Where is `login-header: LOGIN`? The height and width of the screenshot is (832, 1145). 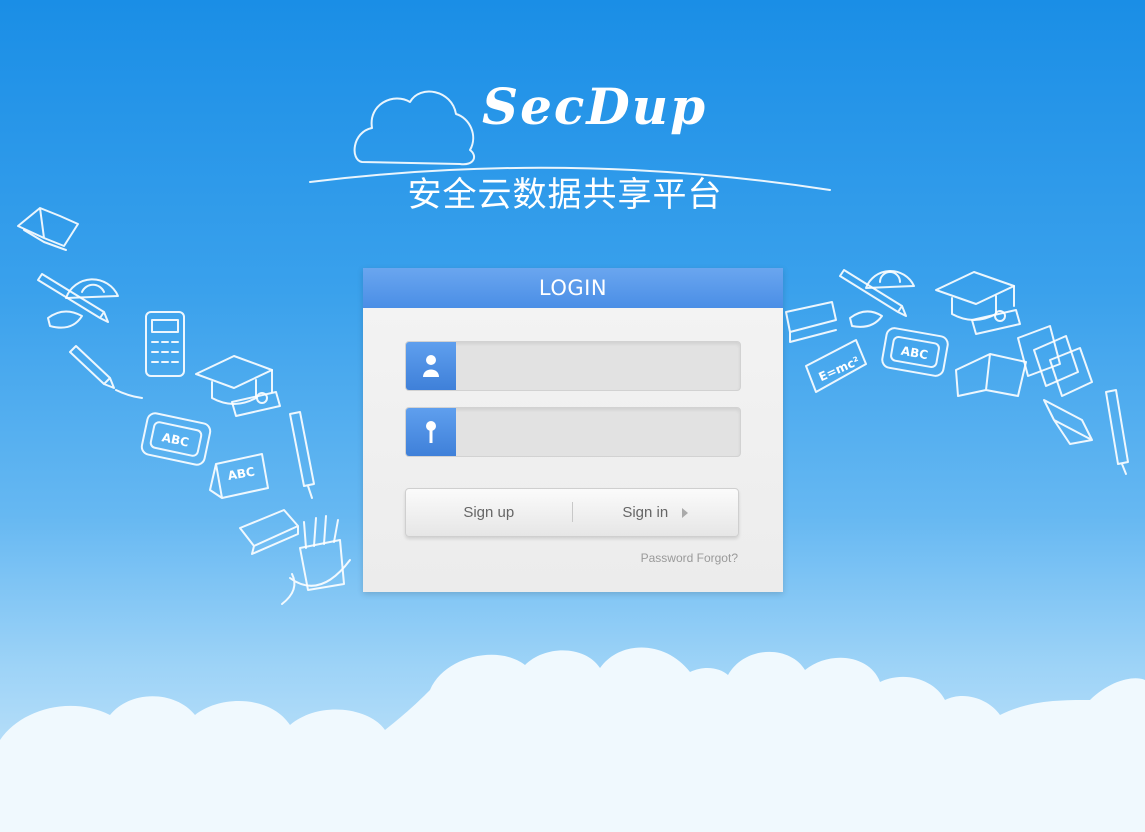 login-header: LOGIN is located at coordinates (573, 288).